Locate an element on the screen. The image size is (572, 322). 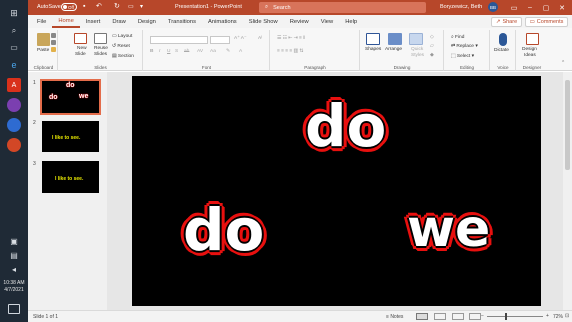
section-button: ▤ Section is located at coordinates (123, 56).